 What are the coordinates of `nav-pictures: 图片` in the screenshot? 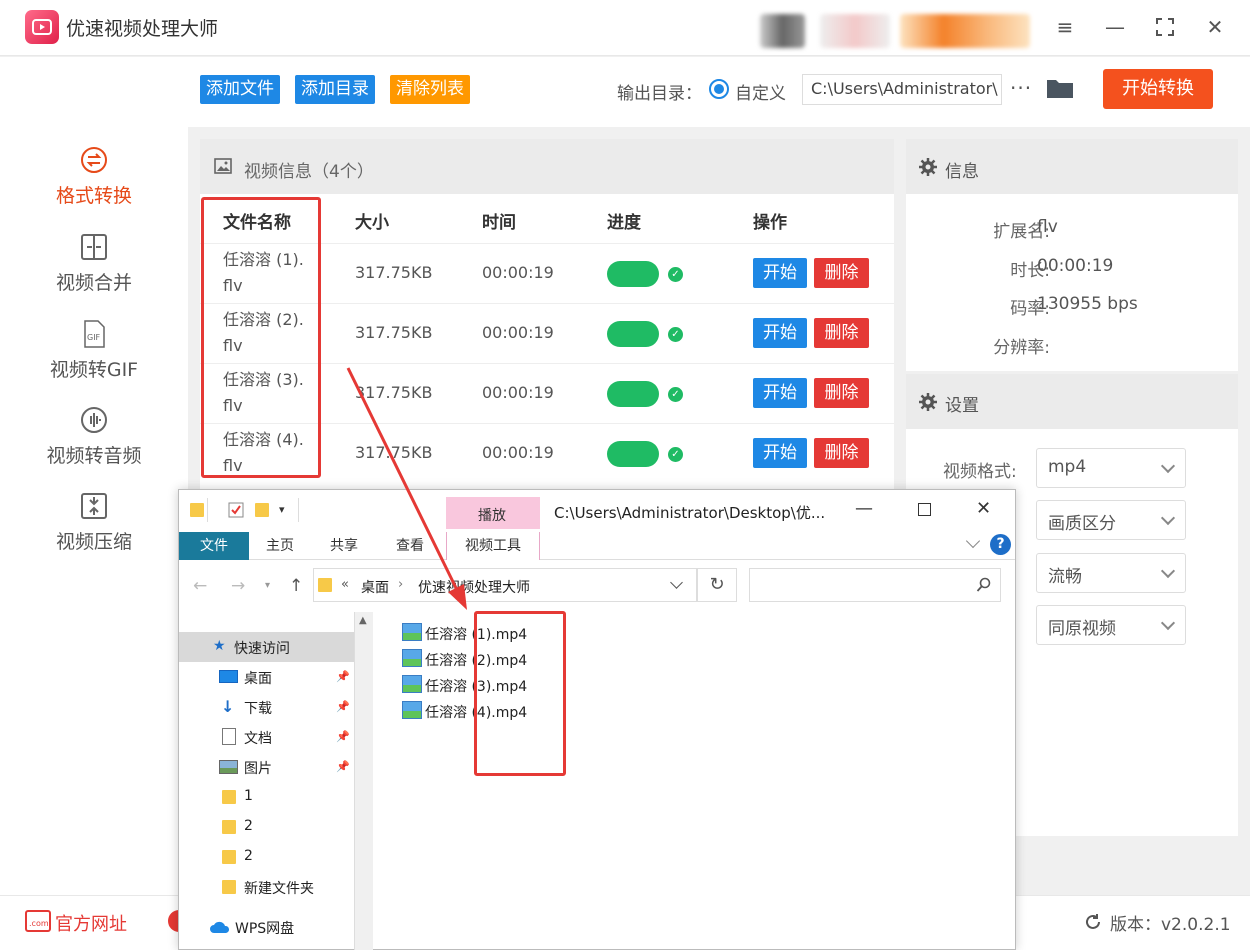 It's located at (258, 768).